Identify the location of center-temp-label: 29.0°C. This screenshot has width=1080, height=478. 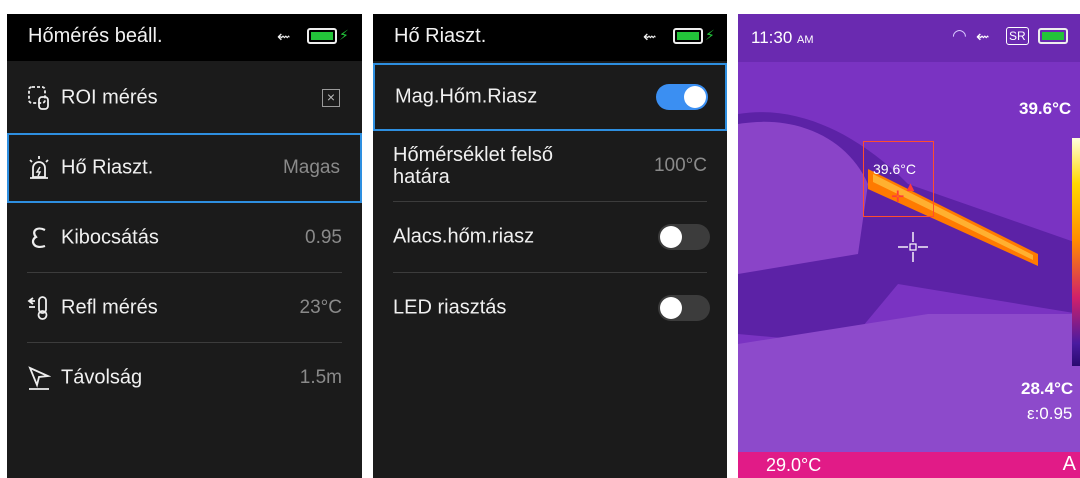
(794, 465).